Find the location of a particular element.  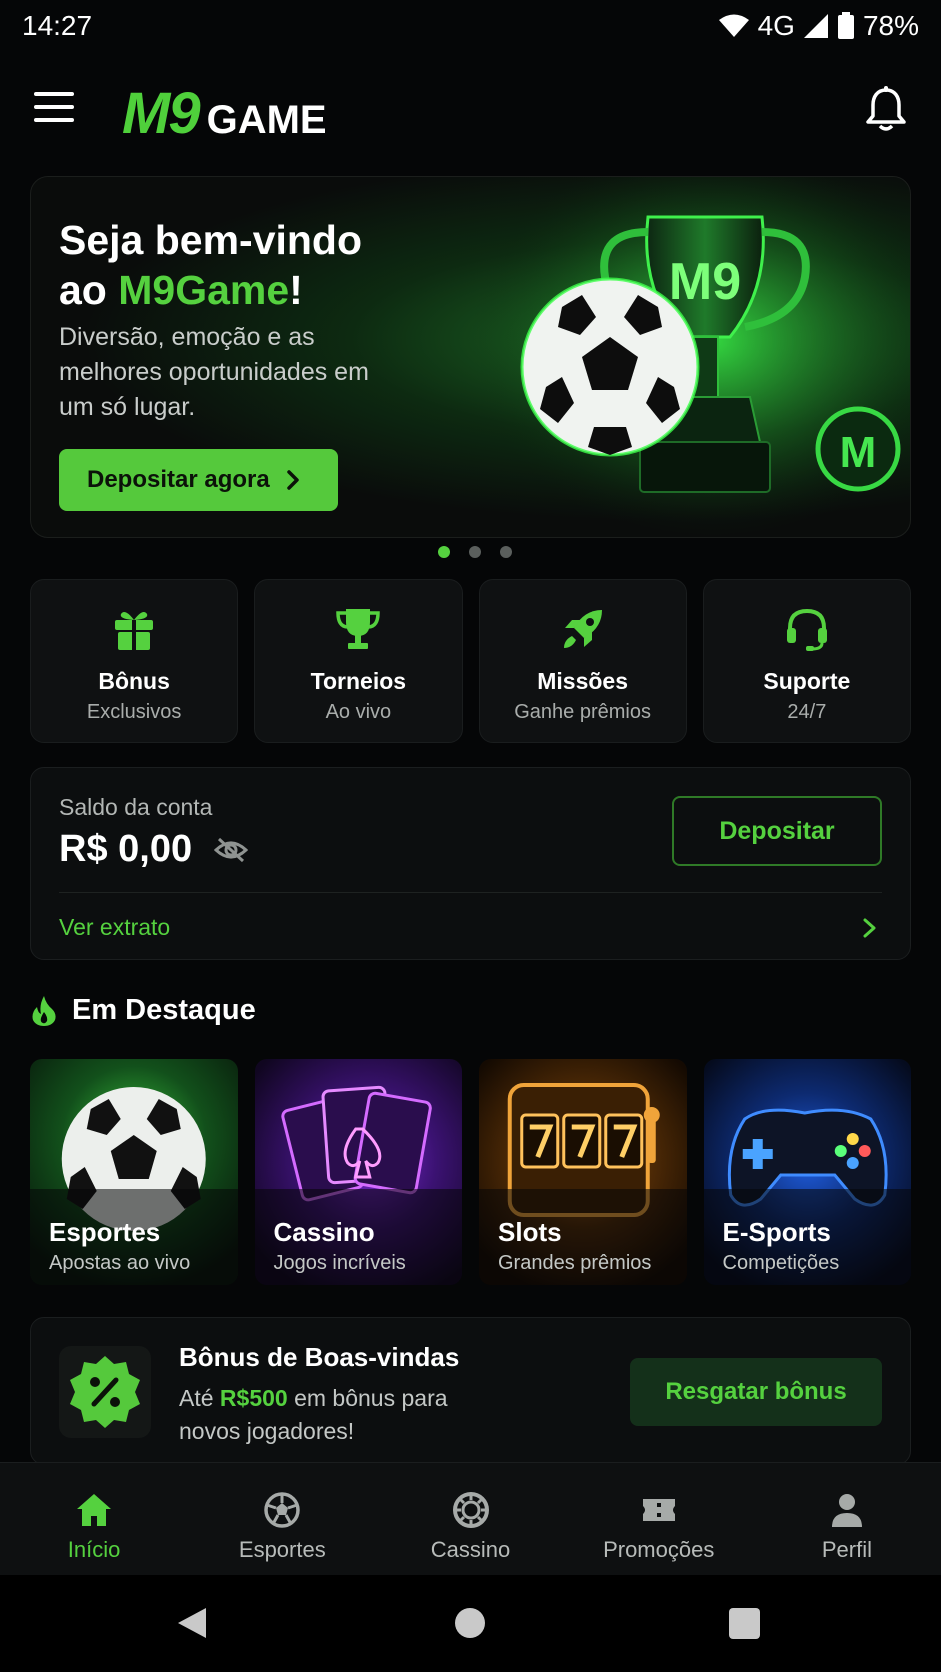

hero-trophy-ball-illustration: M9 M is located at coordinates (690, 357).